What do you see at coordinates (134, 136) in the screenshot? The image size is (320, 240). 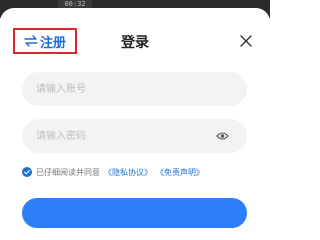 I see `password-input` at bounding box center [134, 136].